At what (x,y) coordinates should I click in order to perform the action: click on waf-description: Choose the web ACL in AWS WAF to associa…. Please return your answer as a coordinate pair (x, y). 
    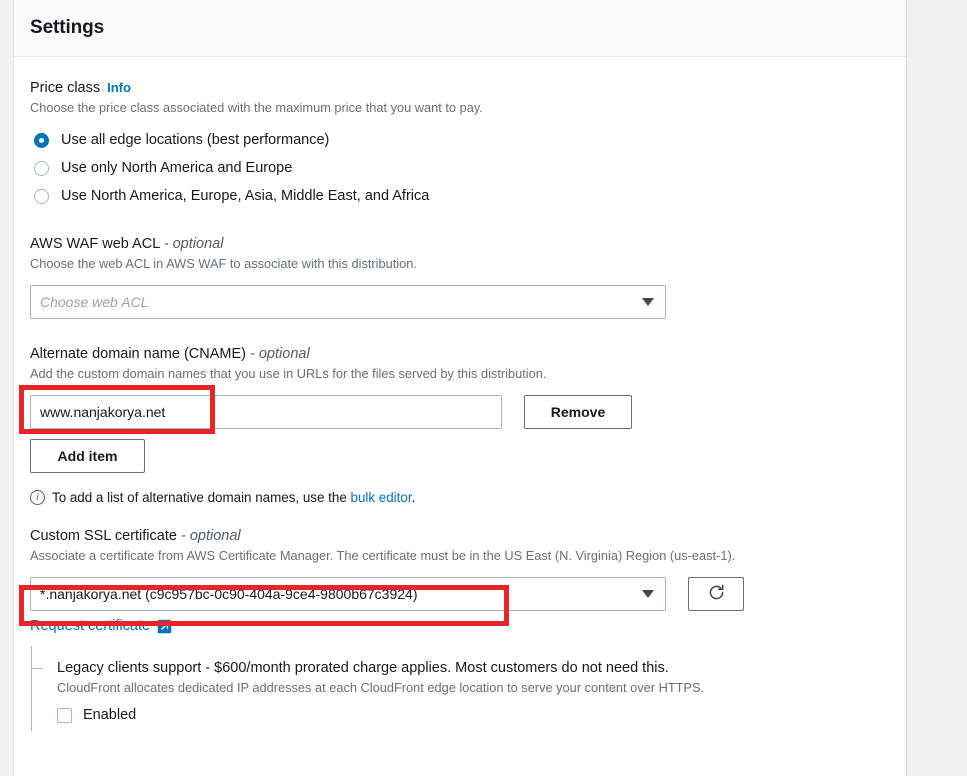
    Looking at the image, I should click on (223, 263).